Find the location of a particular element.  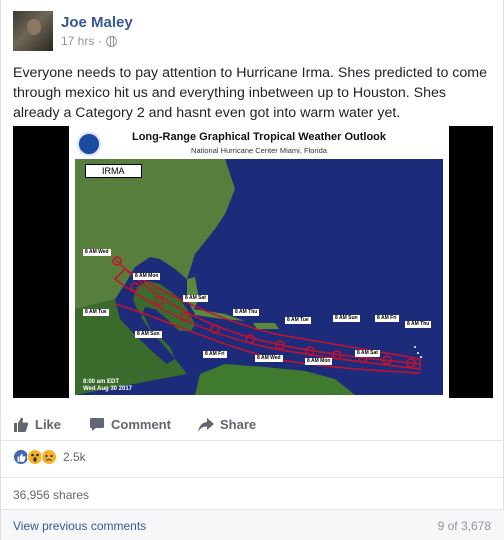

hispaniola-land is located at coordinates (266, 326).